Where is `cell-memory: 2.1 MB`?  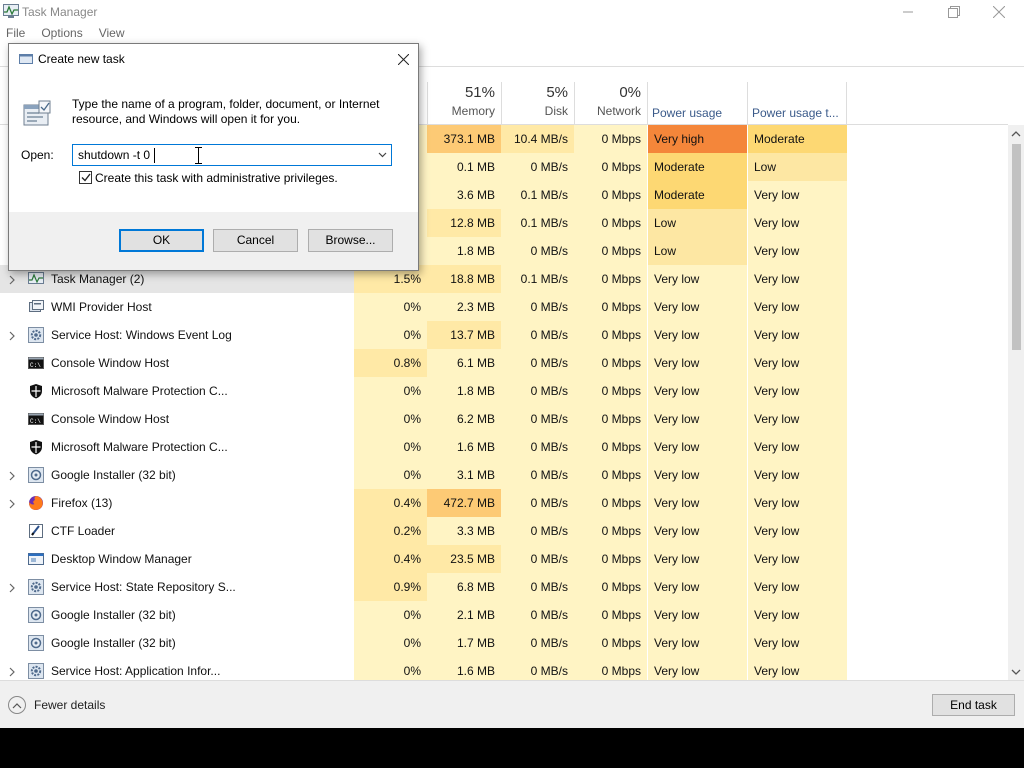 cell-memory: 2.1 MB is located at coordinates (464, 615).